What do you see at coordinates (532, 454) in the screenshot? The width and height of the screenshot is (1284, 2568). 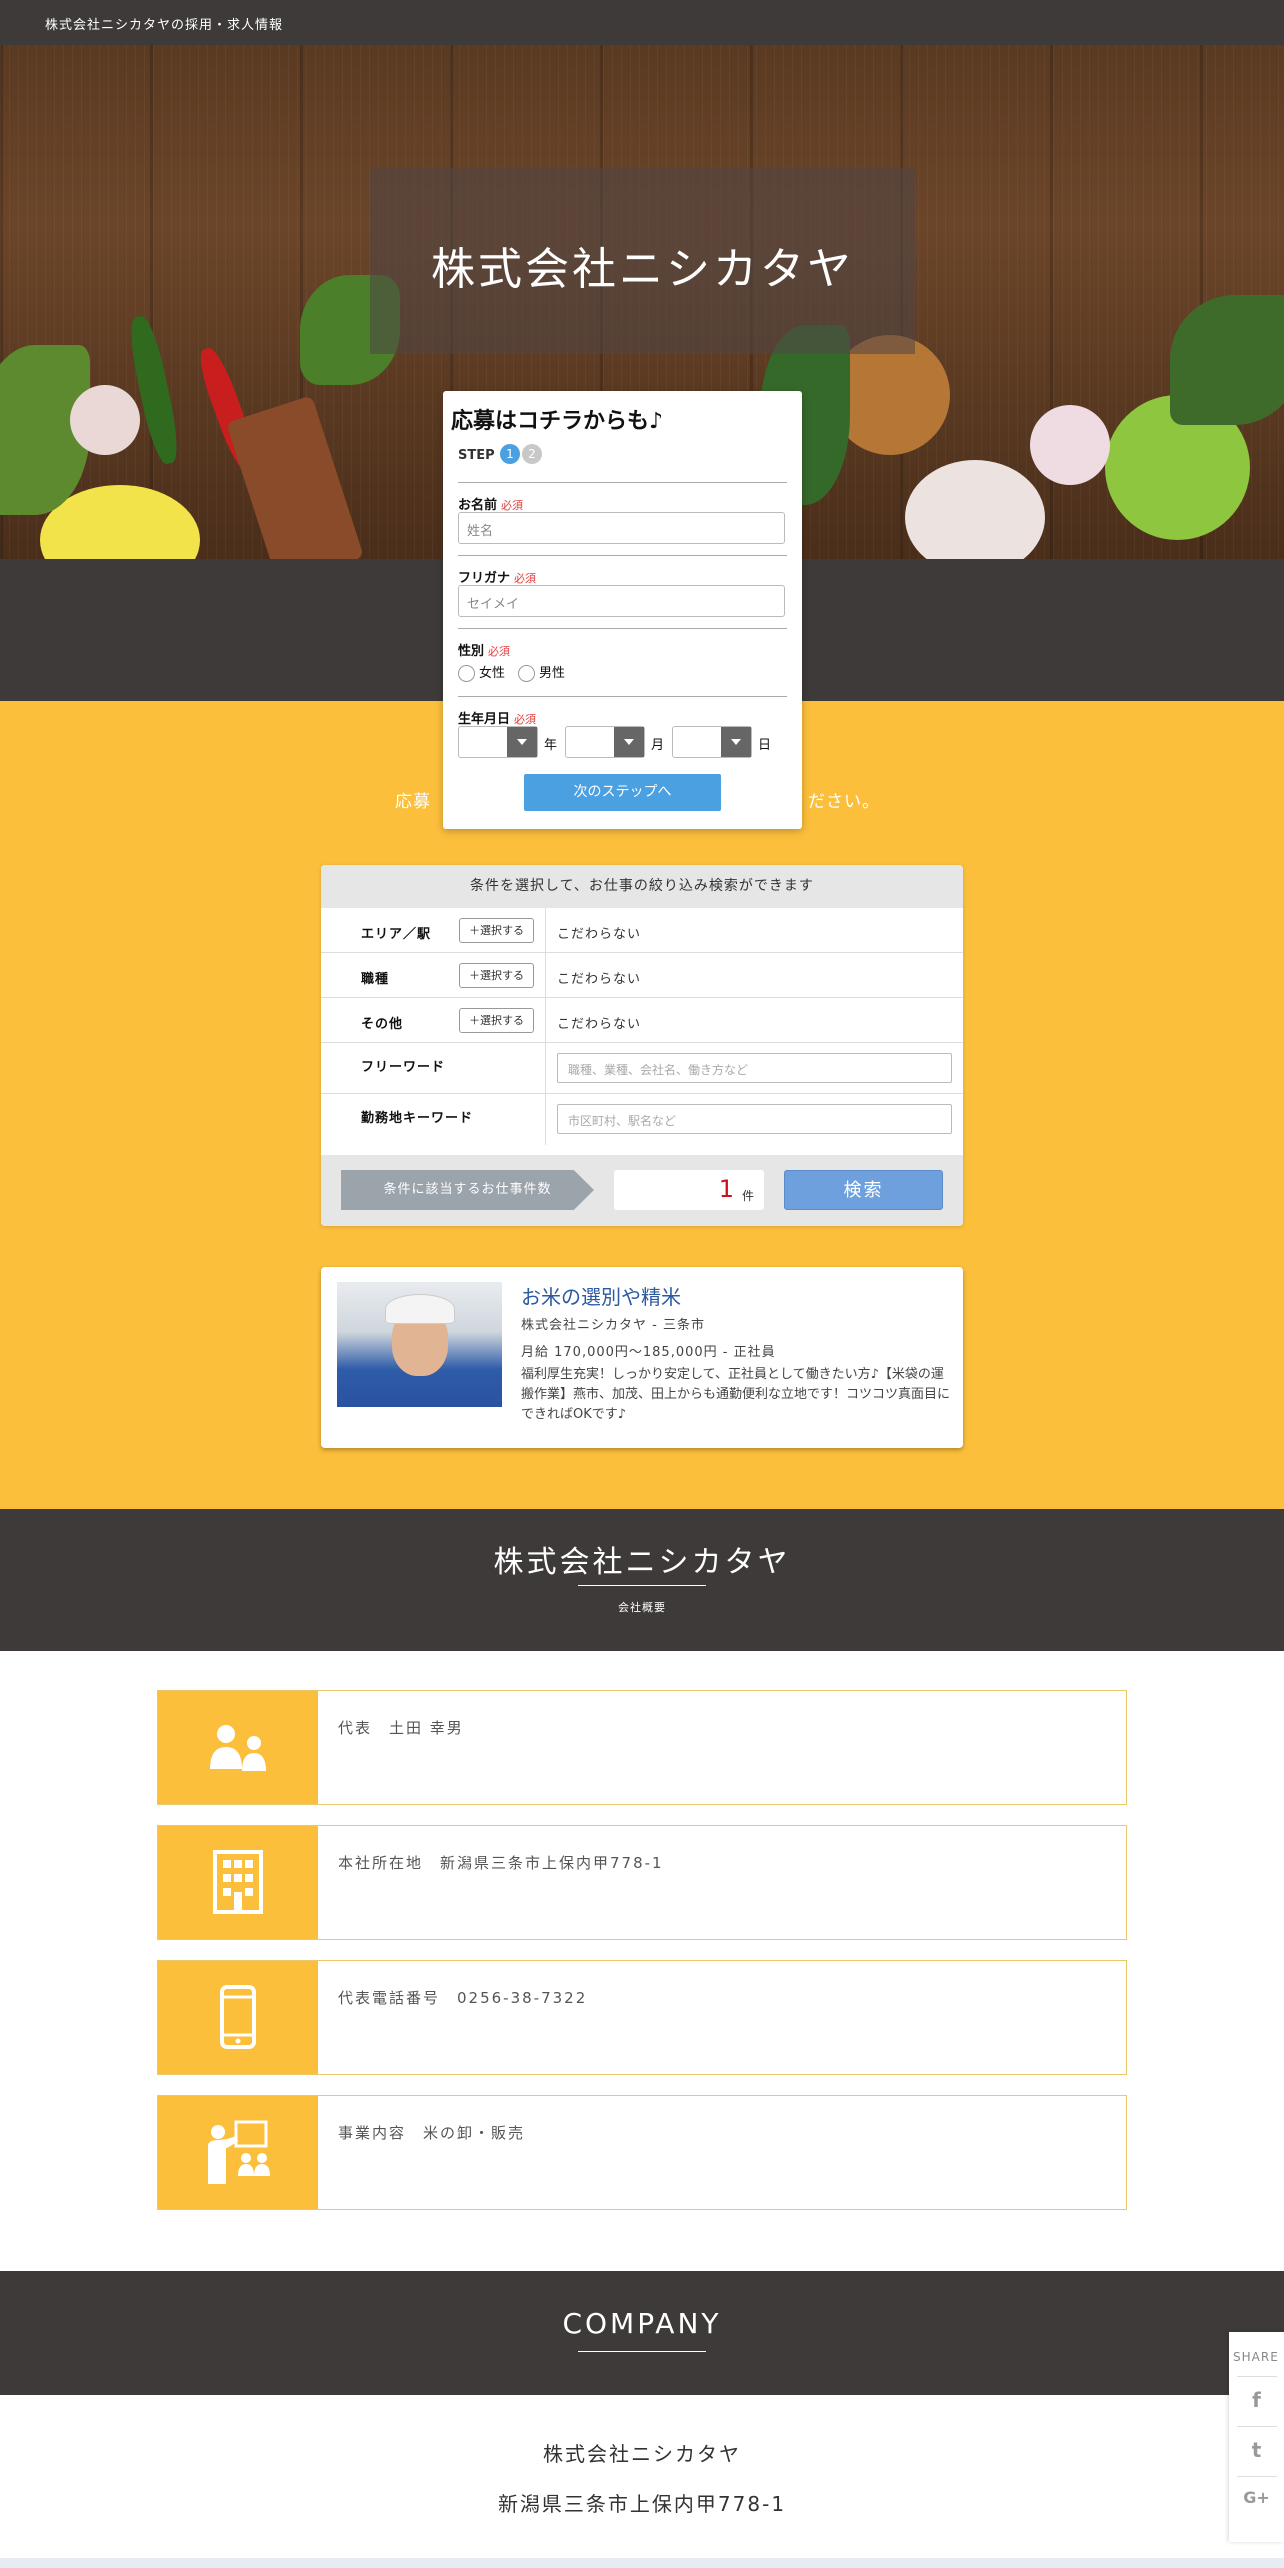 I see `step-2-indicator: 2` at bounding box center [532, 454].